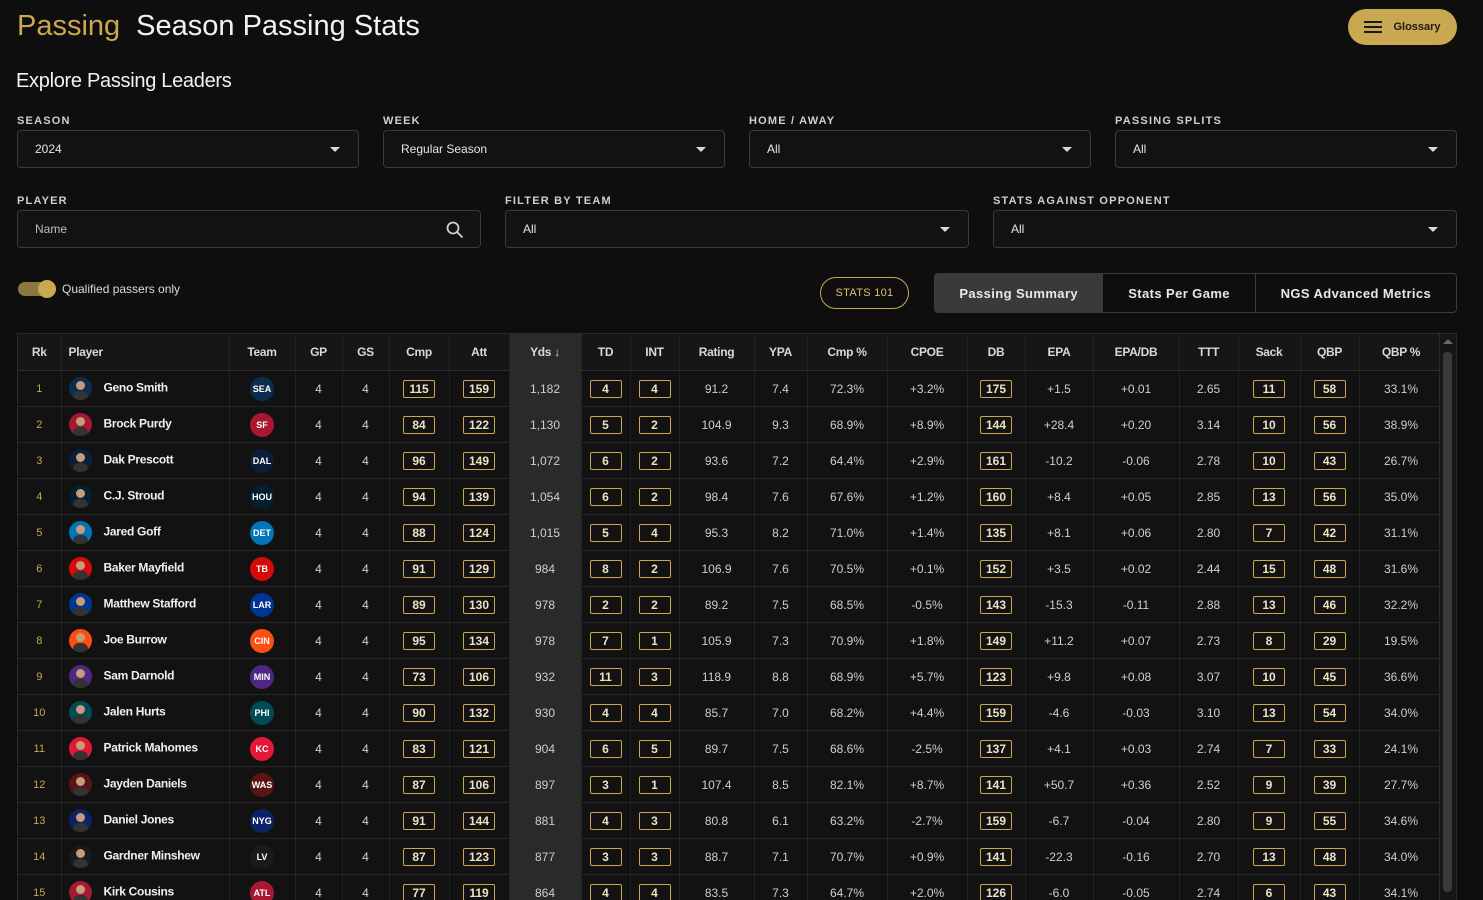 The width and height of the screenshot is (1483, 900). Describe the element at coordinates (132, 532) in the screenshot. I see `player-name: Jared Goff` at that location.